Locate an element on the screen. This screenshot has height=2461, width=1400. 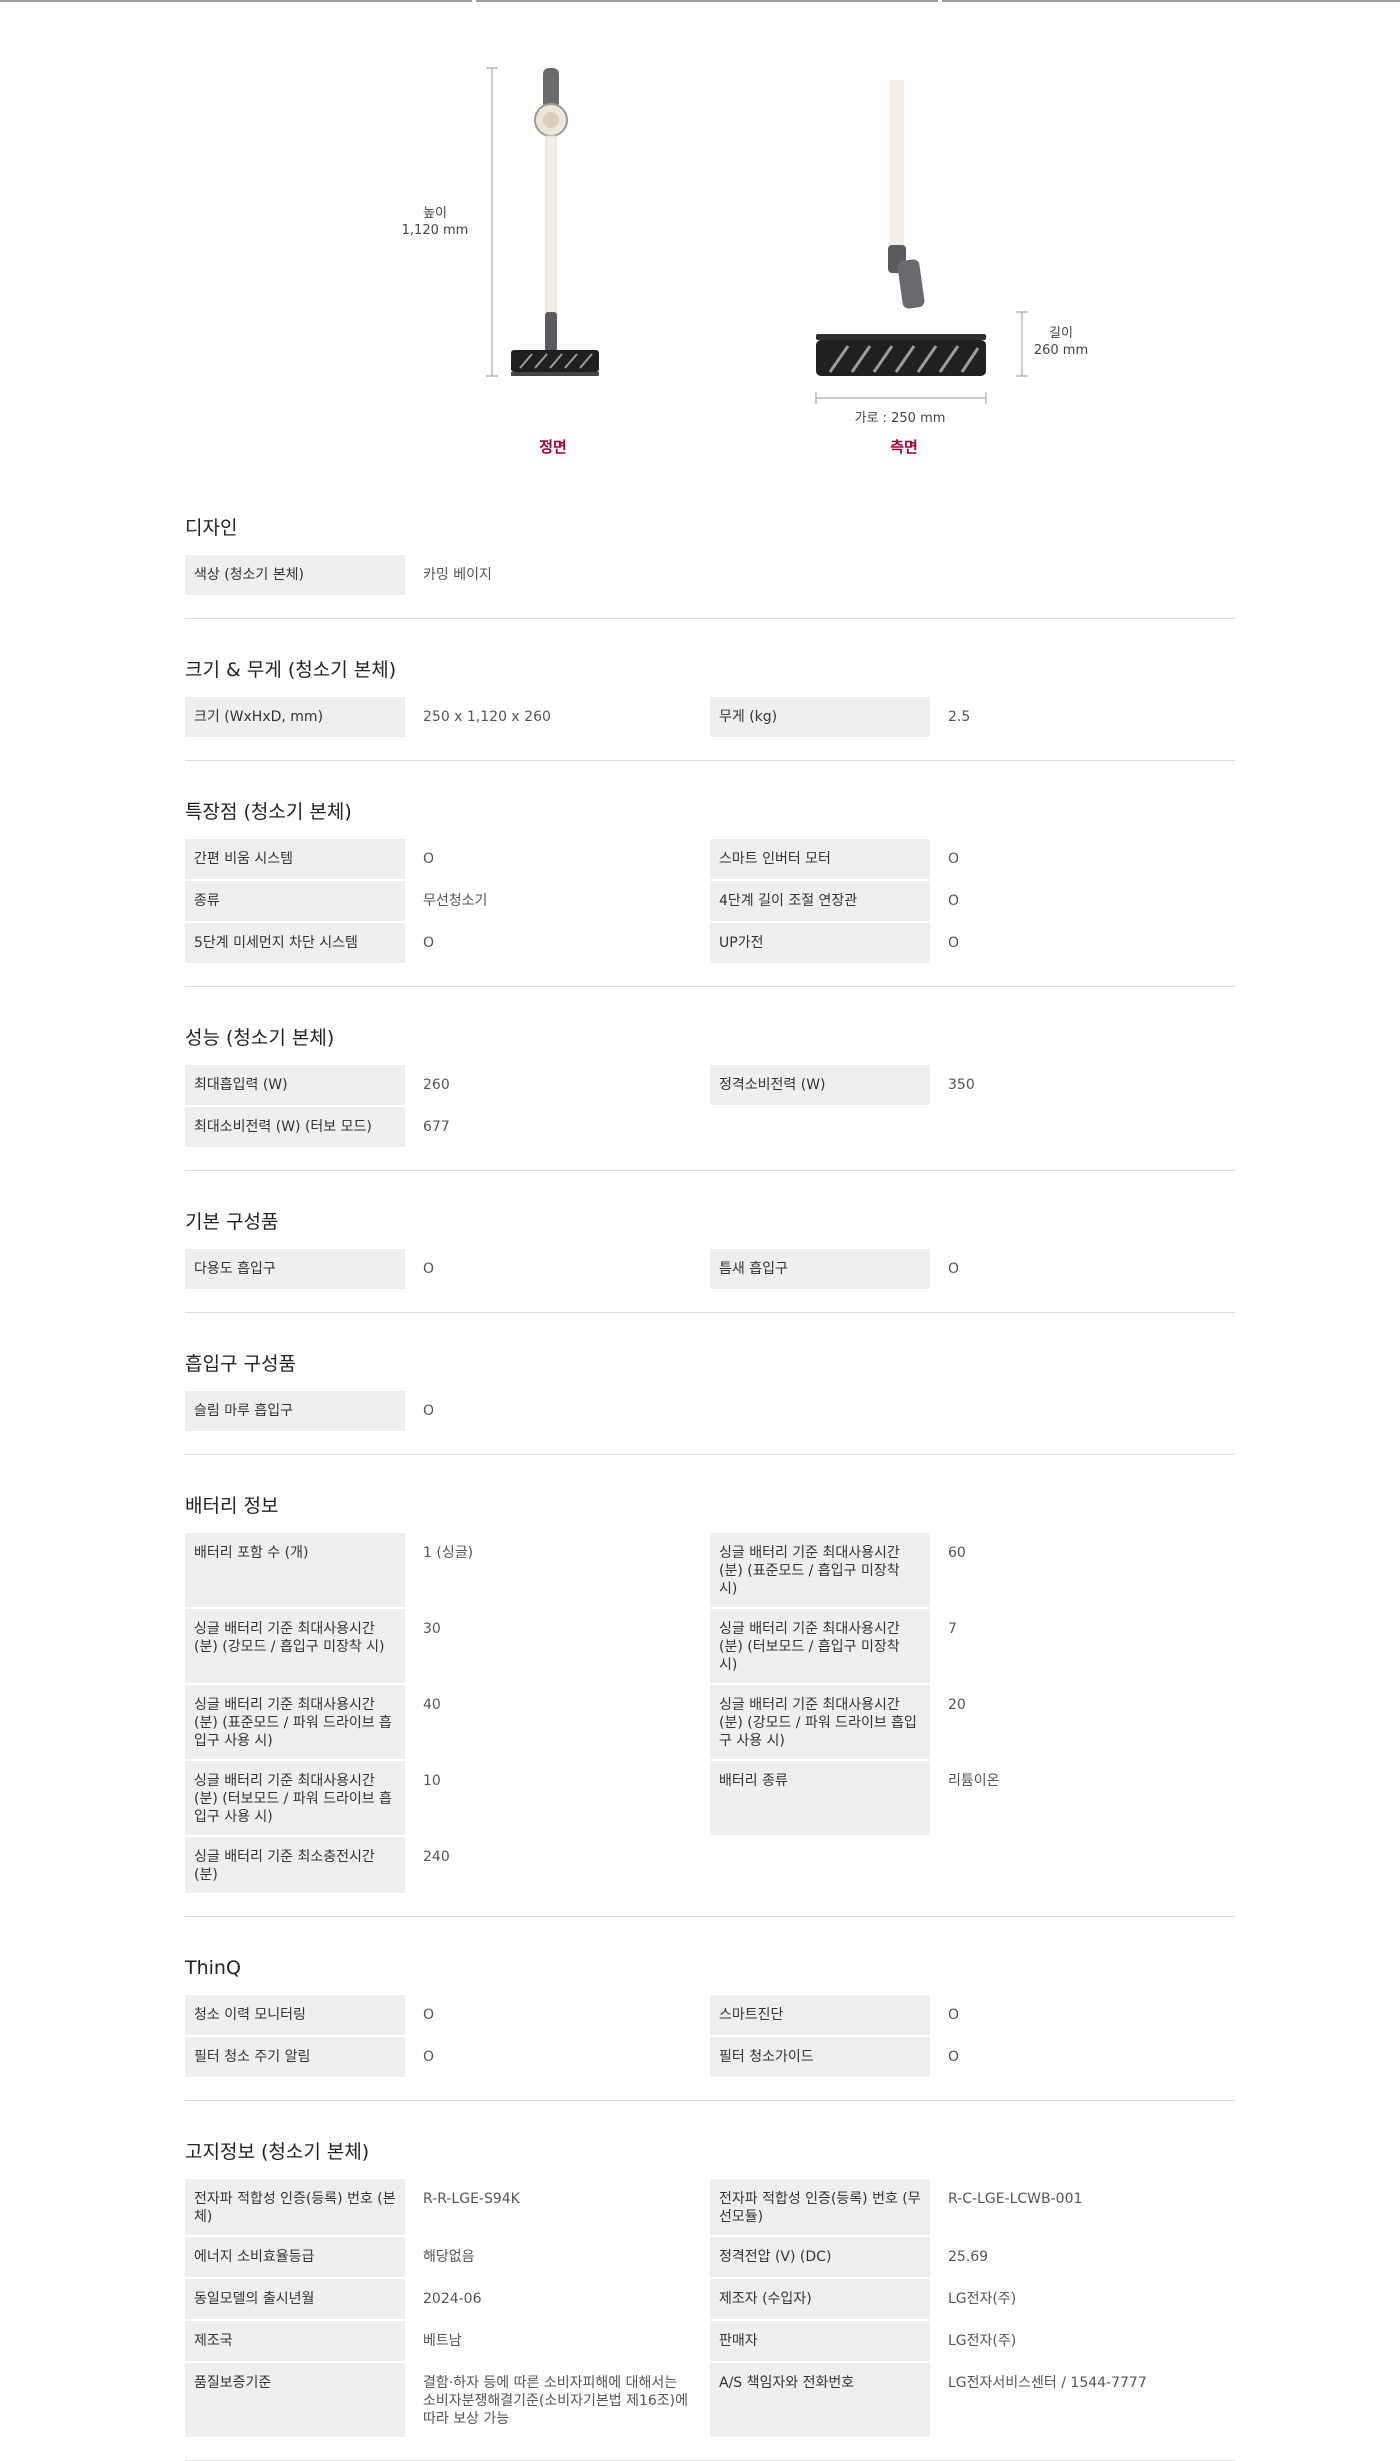
spec-value: 20 is located at coordinates (957, 1705).